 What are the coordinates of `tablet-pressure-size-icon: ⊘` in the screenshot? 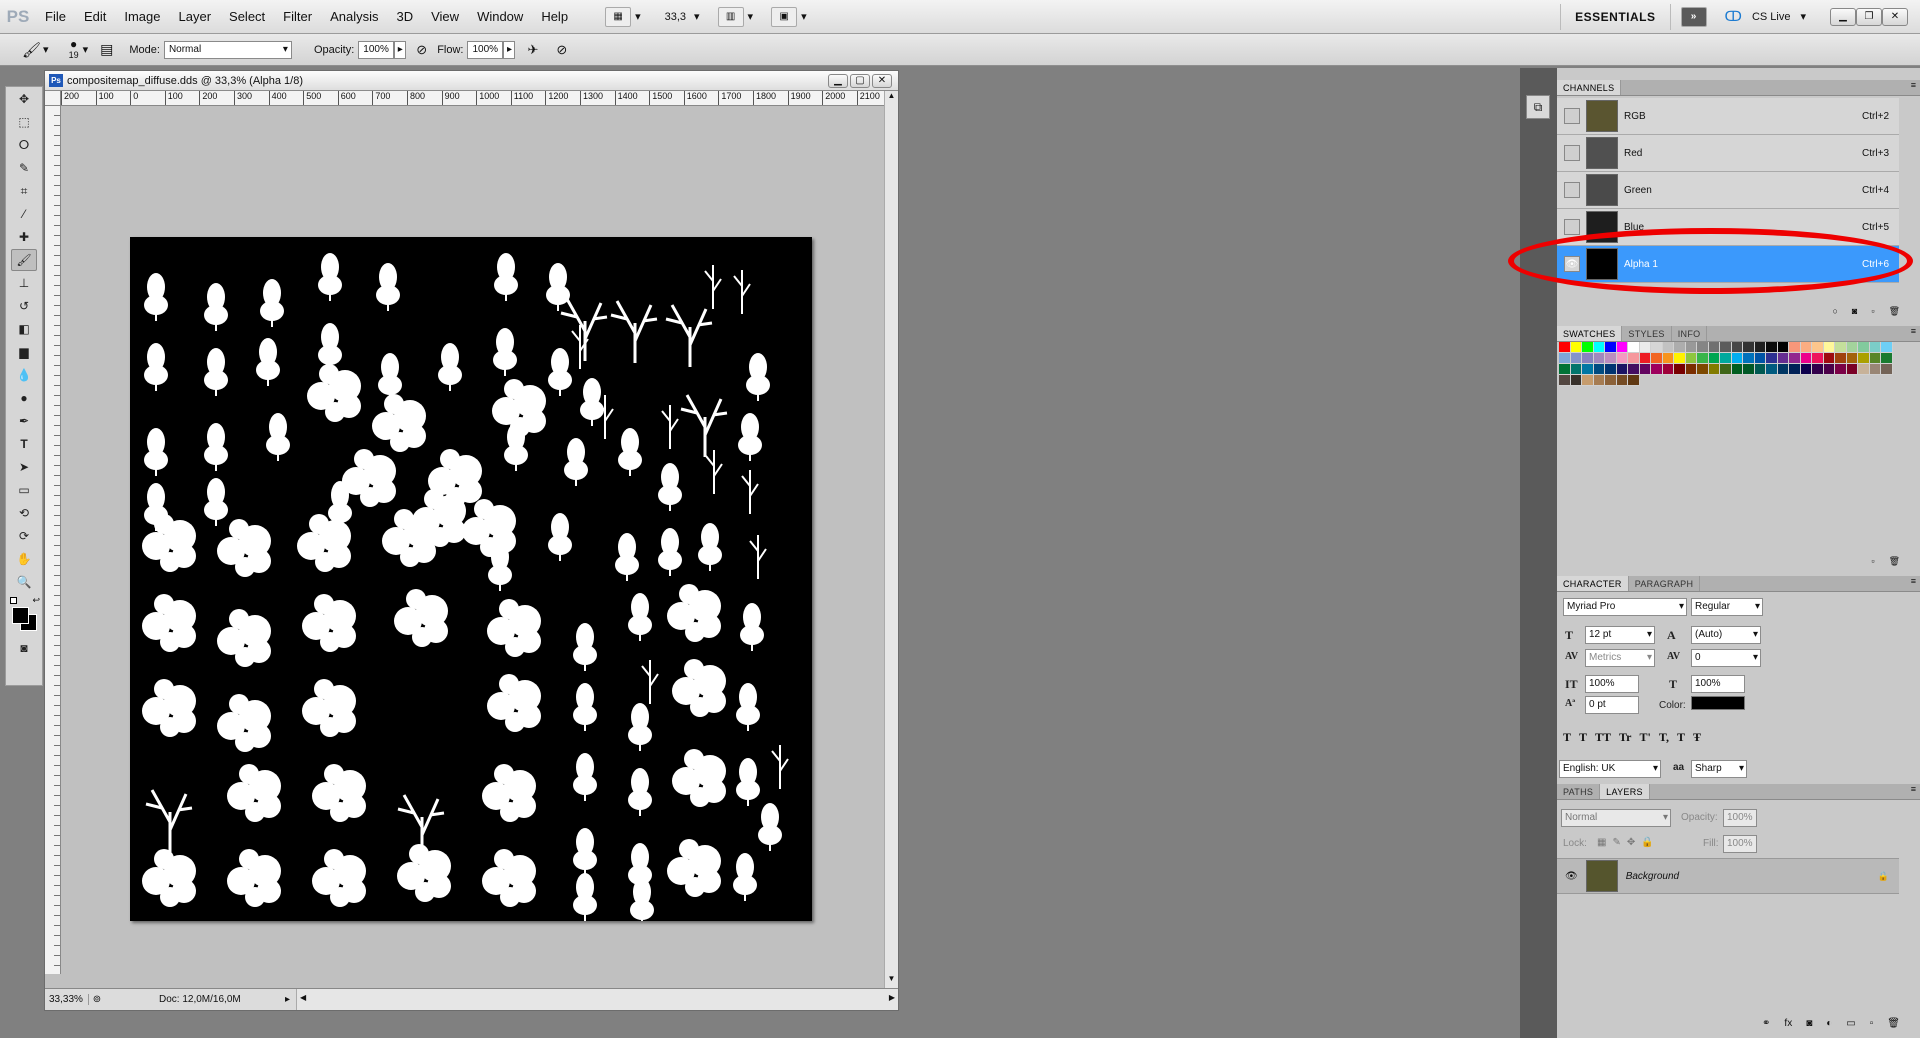 It's located at (561, 50).